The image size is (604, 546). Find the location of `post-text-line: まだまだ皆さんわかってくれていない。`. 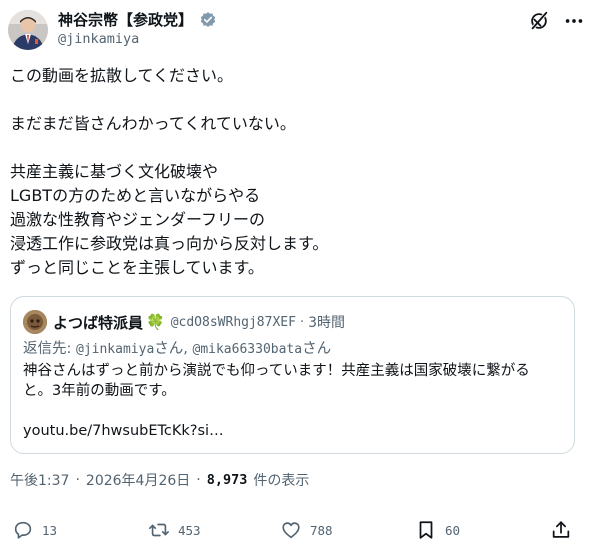

post-text-line: まだまだ皆さんわかってくれていない。 is located at coordinates (153, 123).